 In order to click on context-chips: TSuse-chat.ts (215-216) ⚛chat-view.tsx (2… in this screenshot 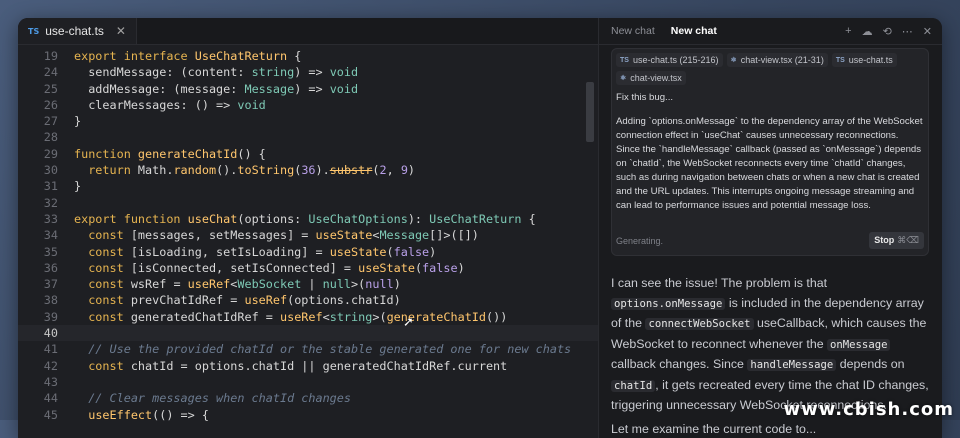, I will do `click(770, 67)`.